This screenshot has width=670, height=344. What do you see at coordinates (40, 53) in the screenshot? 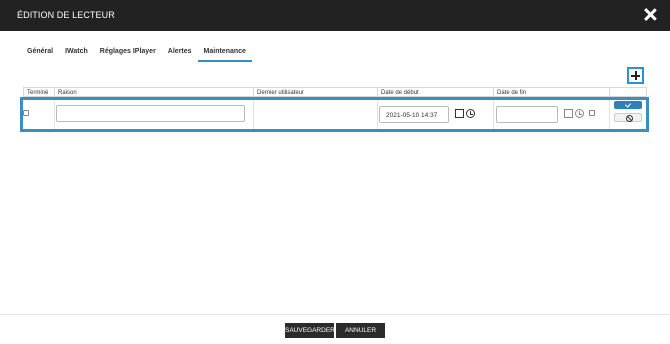
I see `tab-general: Général` at bounding box center [40, 53].